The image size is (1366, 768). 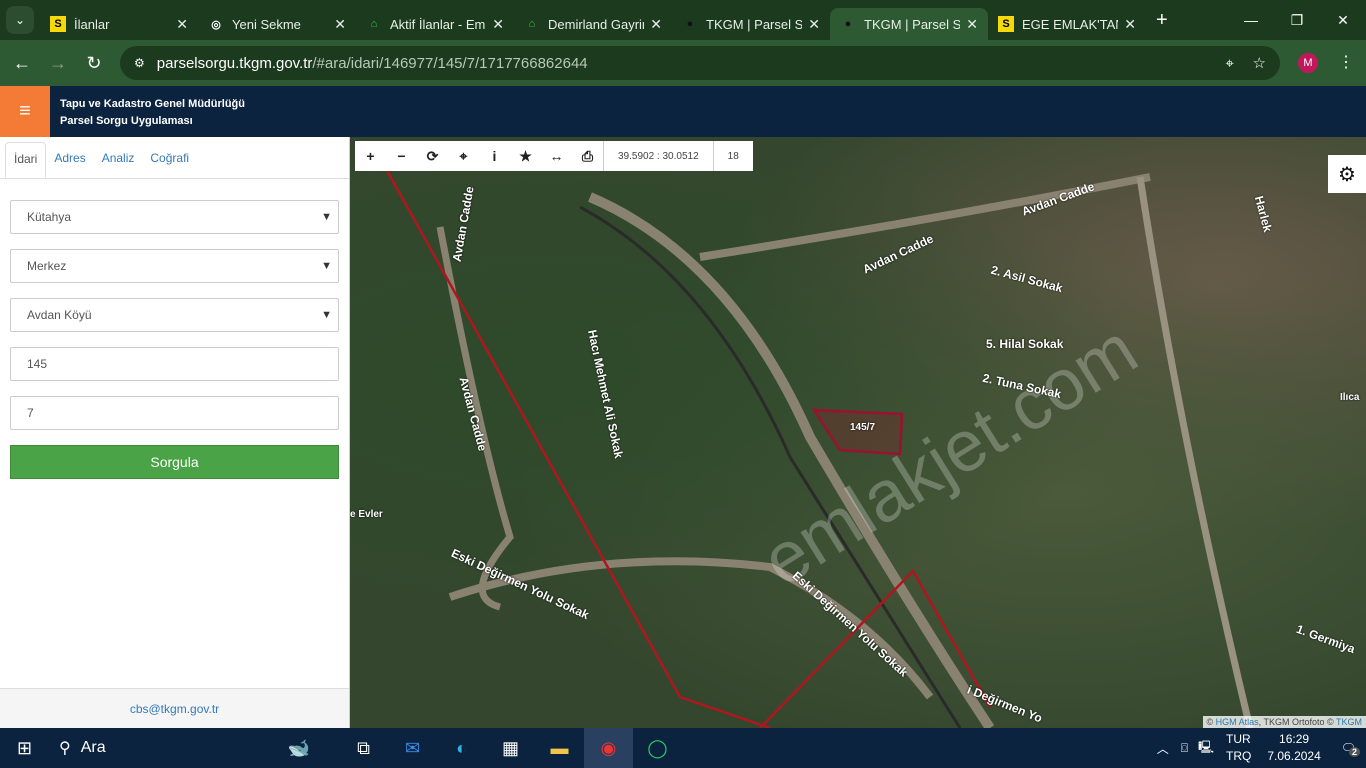 What do you see at coordinates (1297, 722) in the screenshot?
I see `attr-text: , TKGM Ortofoto ©` at bounding box center [1297, 722].